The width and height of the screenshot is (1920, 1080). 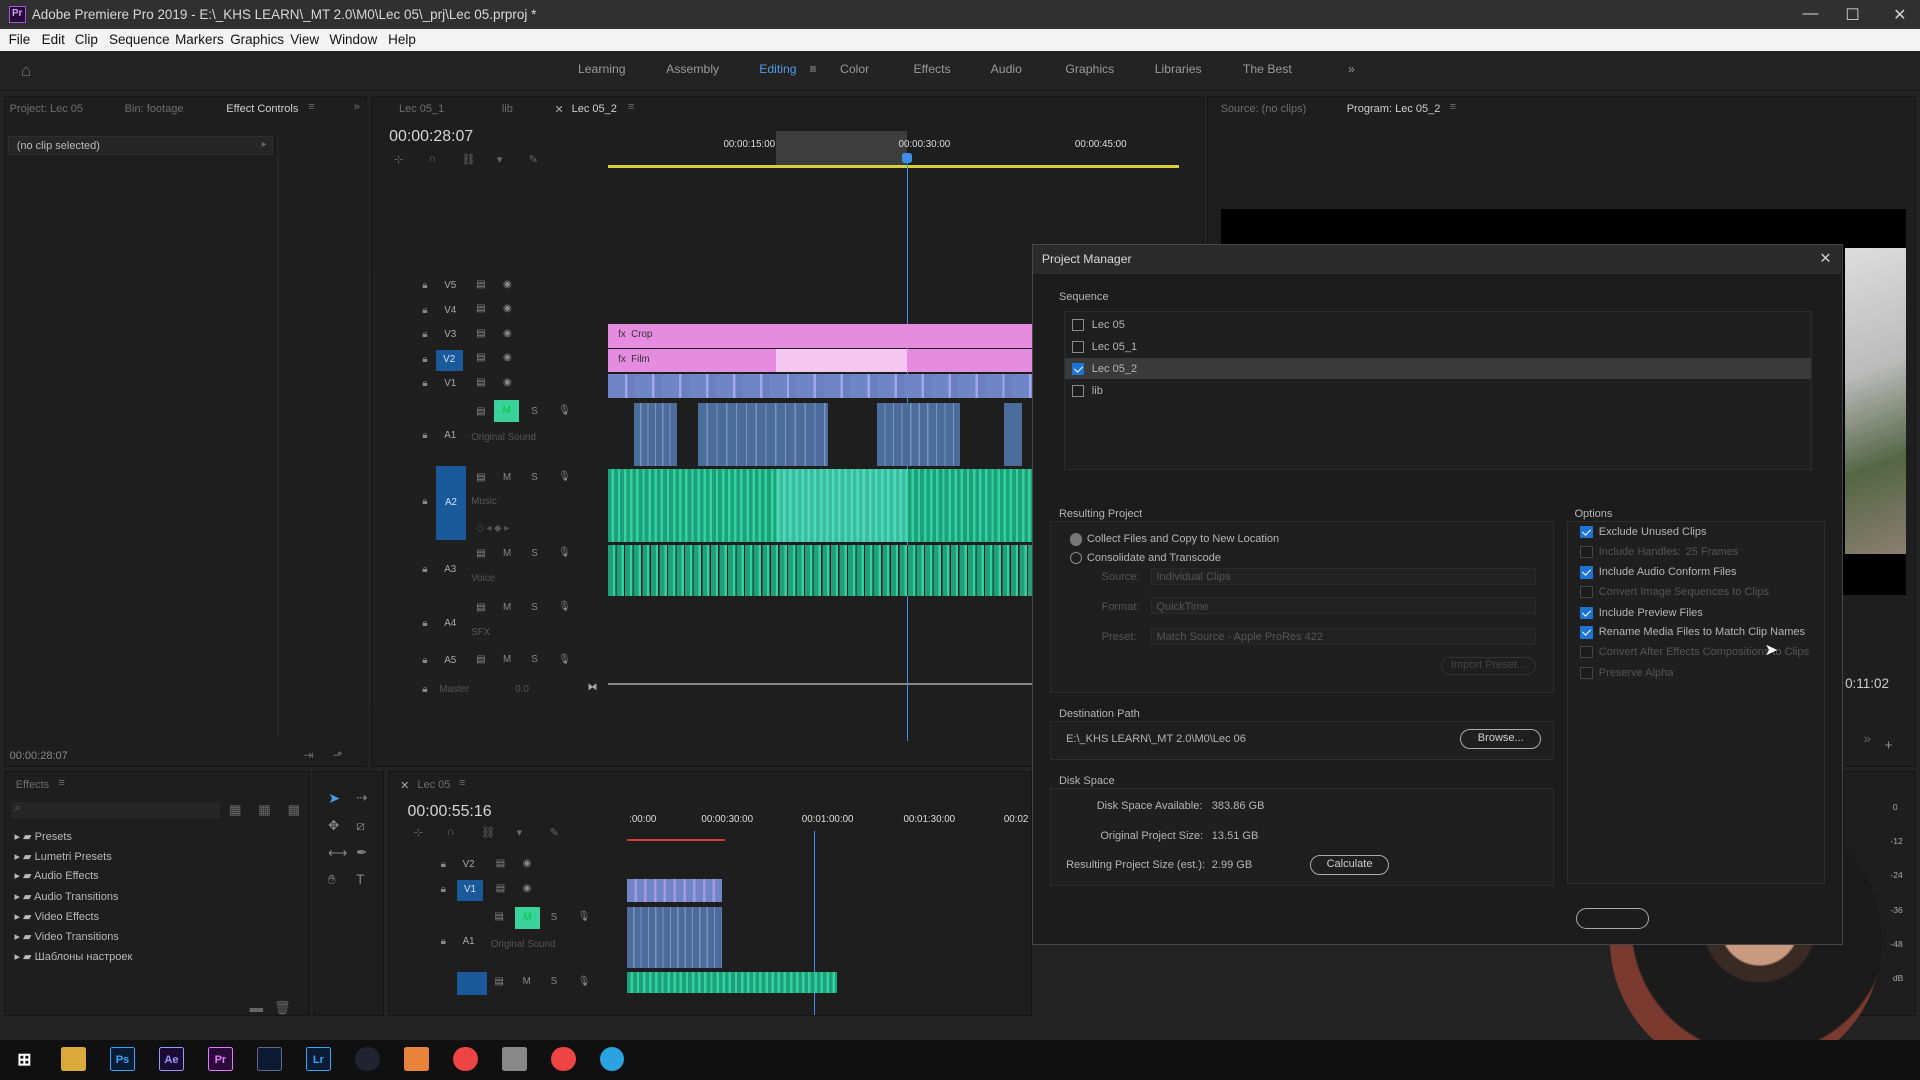 I want to click on workspace-assembly: Assembly, so click(x=692, y=69).